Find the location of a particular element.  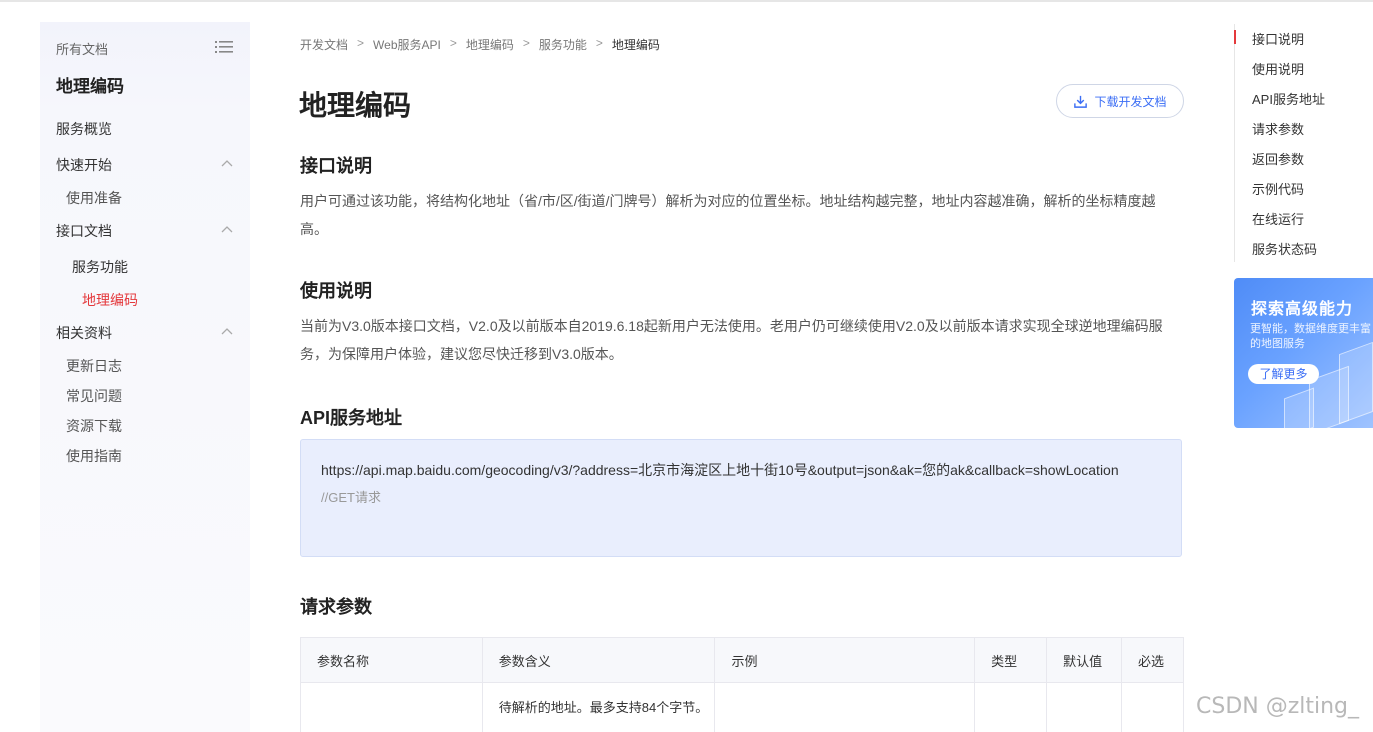

download-docs-label: 下载开发文档 is located at coordinates (1130, 101).